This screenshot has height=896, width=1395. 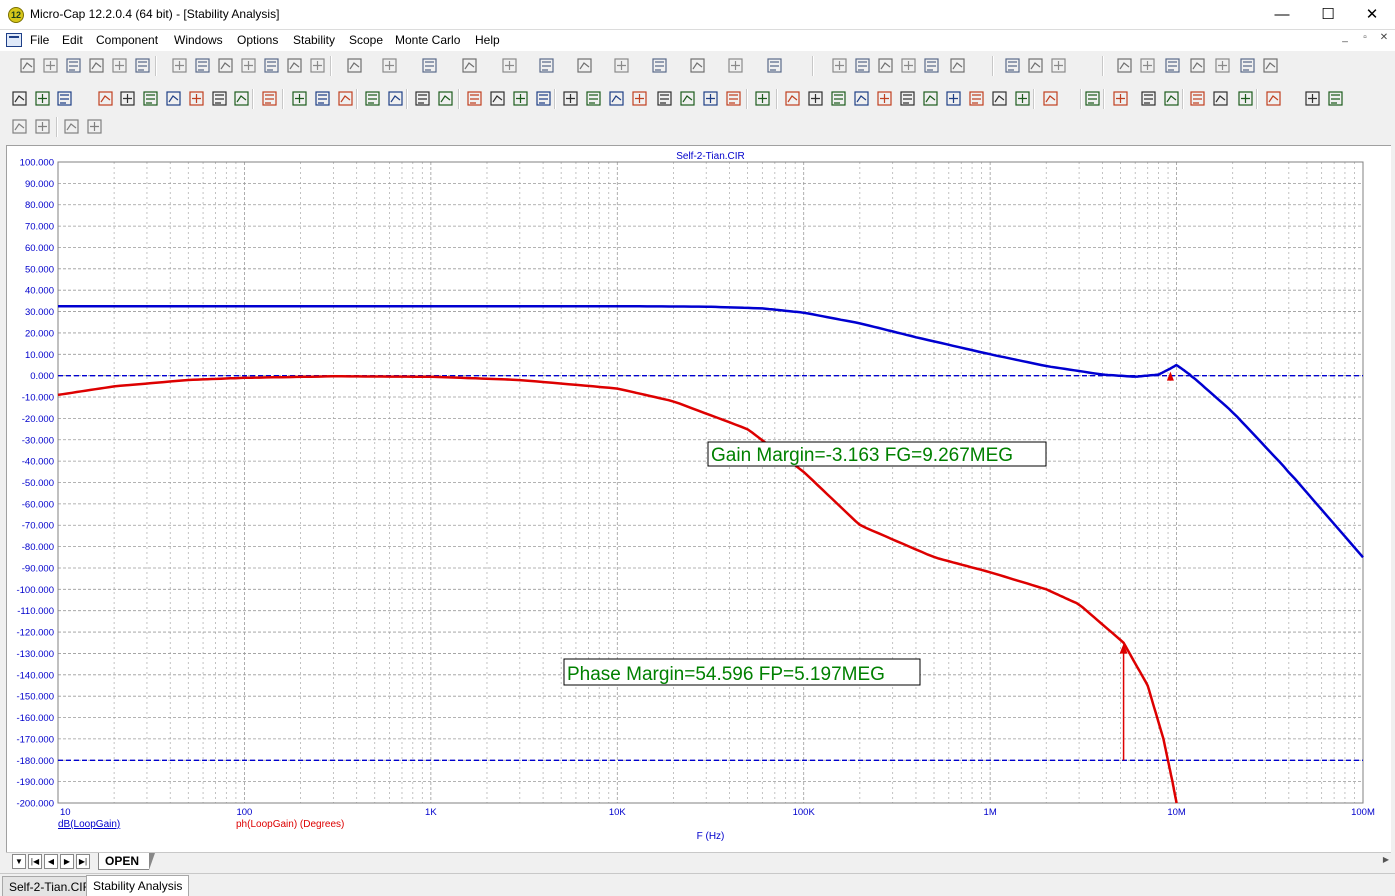 What do you see at coordinates (89, 824) in the screenshot?
I see `legend-gain: dB(LoopGain)` at bounding box center [89, 824].